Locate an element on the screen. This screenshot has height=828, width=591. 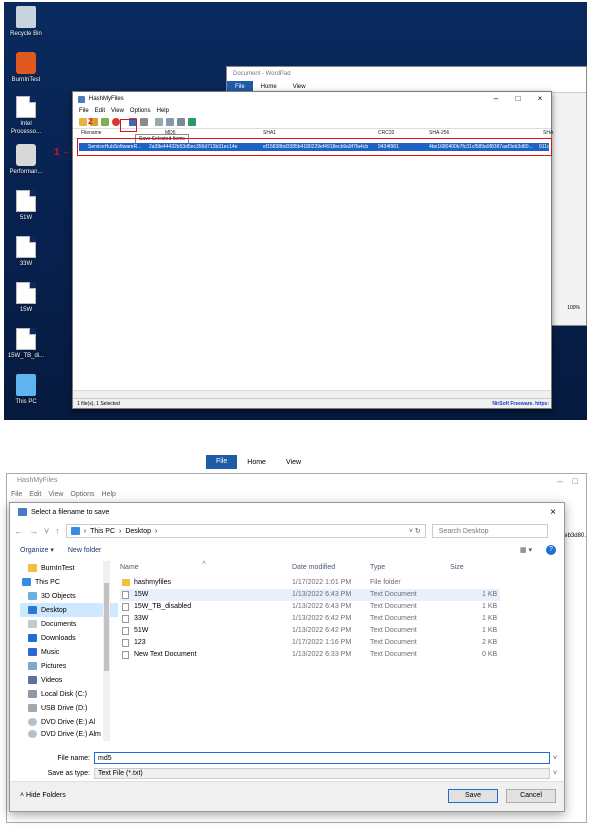
save-type-label: Save as type: is located at coordinates (68, 773).